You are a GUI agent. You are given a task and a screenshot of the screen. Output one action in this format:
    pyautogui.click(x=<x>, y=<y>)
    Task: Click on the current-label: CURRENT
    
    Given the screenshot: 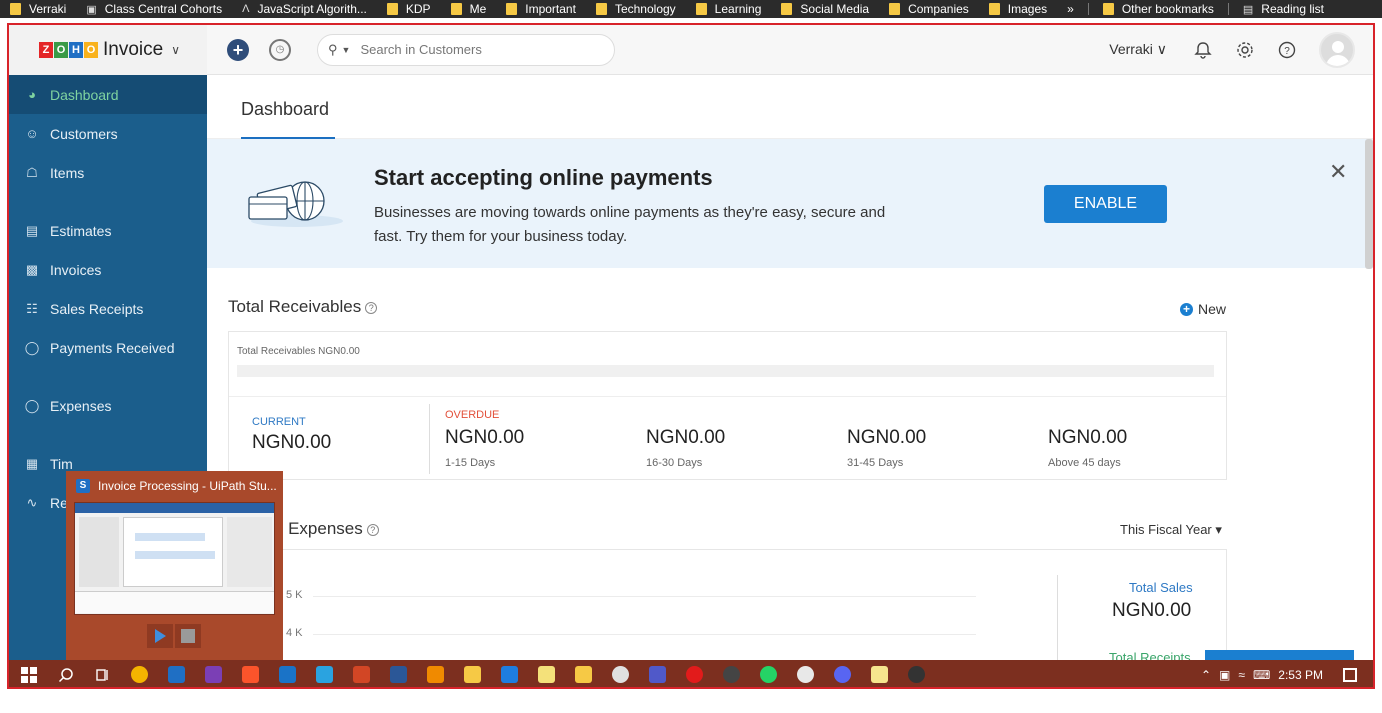 What is the action you would take?
    pyautogui.click(x=279, y=422)
    